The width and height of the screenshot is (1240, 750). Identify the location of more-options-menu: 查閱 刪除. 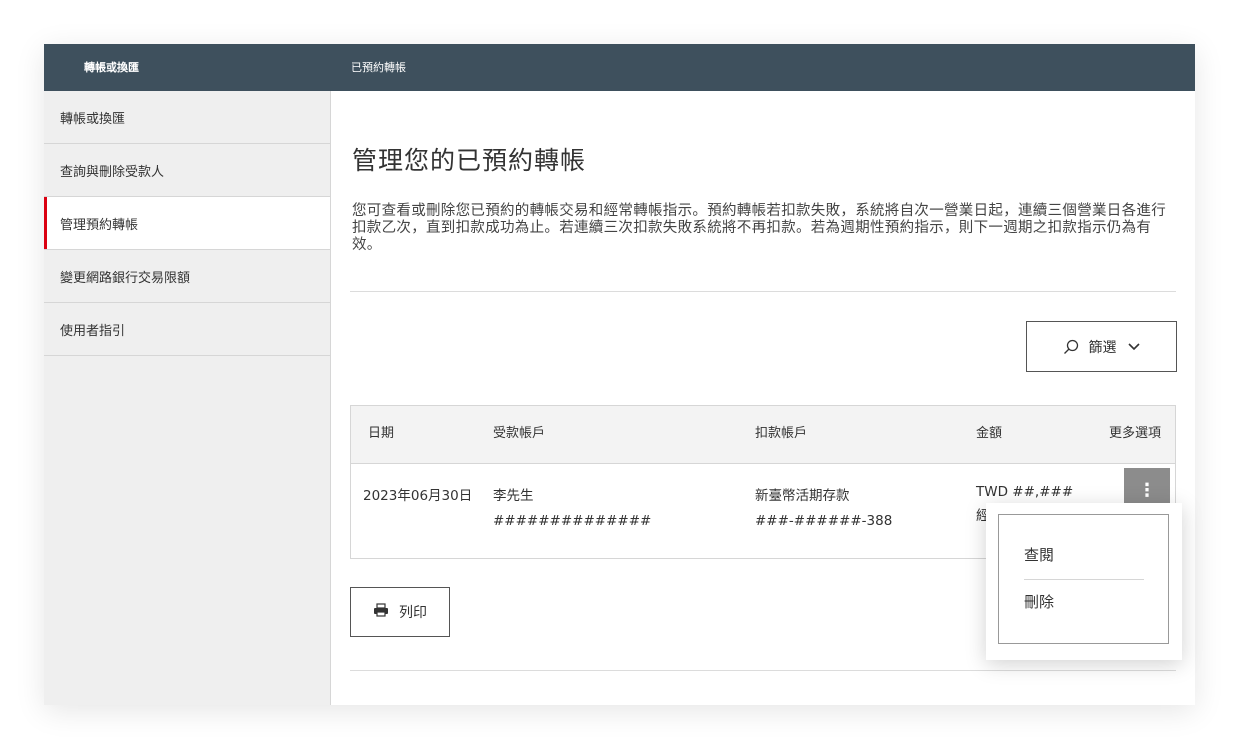
(1084, 581).